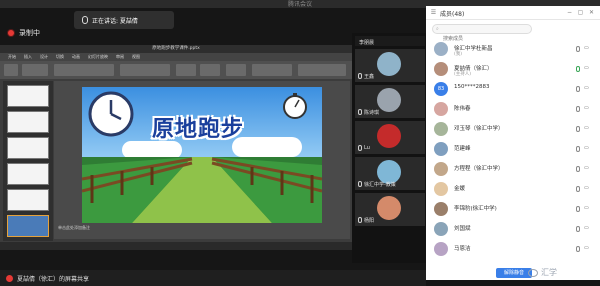 The height and width of the screenshot is (286, 600). Describe the element at coordinates (145, 70) in the screenshot. I see `paragraph-controls` at that location.